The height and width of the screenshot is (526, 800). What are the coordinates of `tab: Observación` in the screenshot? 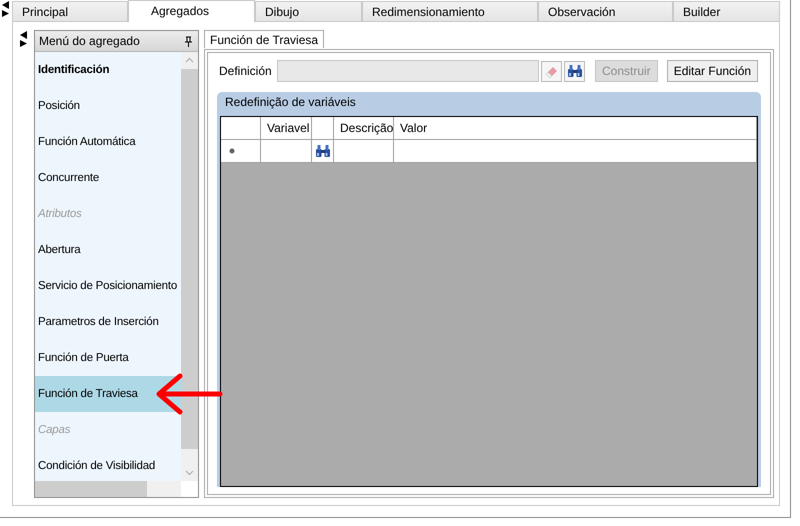 It's located at (605, 11).